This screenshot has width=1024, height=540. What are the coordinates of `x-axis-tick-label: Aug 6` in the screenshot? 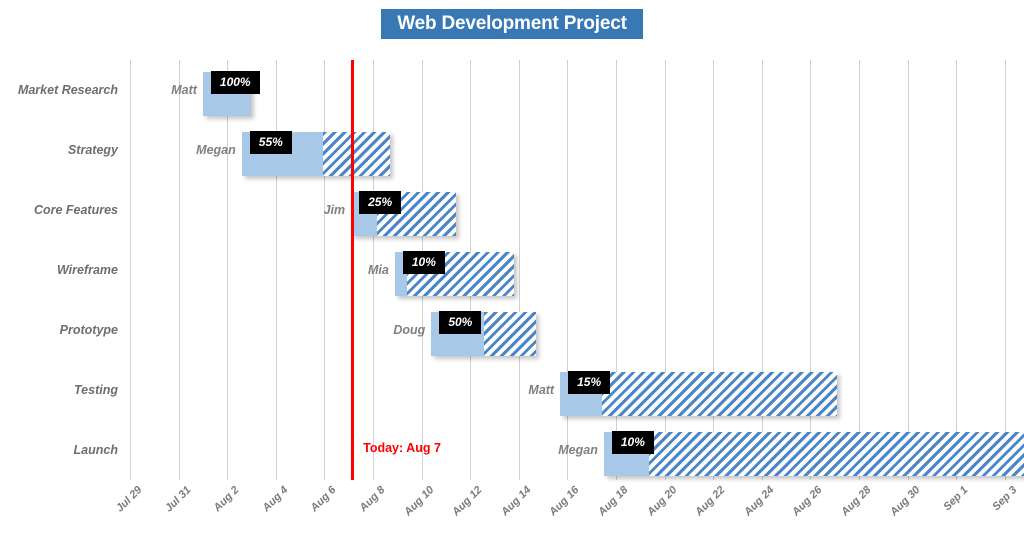 It's located at (323, 499).